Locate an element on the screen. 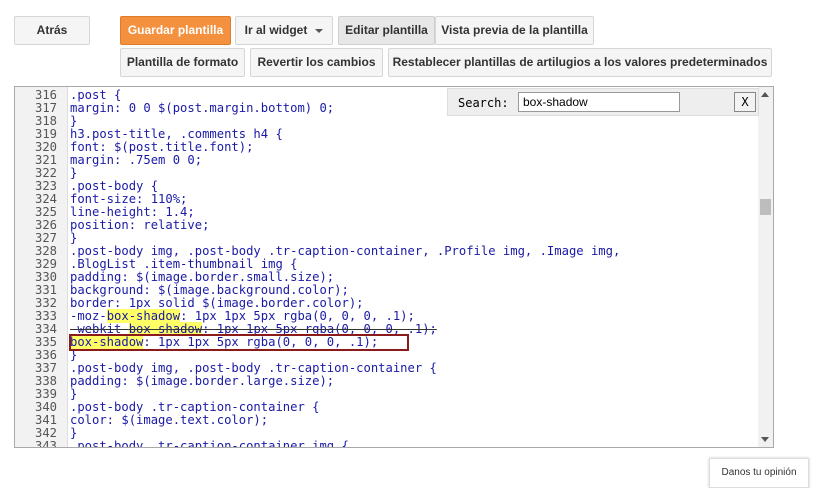 Image resolution: width=823 pixels, height=488 pixels. code-text: position: relative; is located at coordinates (140, 225).